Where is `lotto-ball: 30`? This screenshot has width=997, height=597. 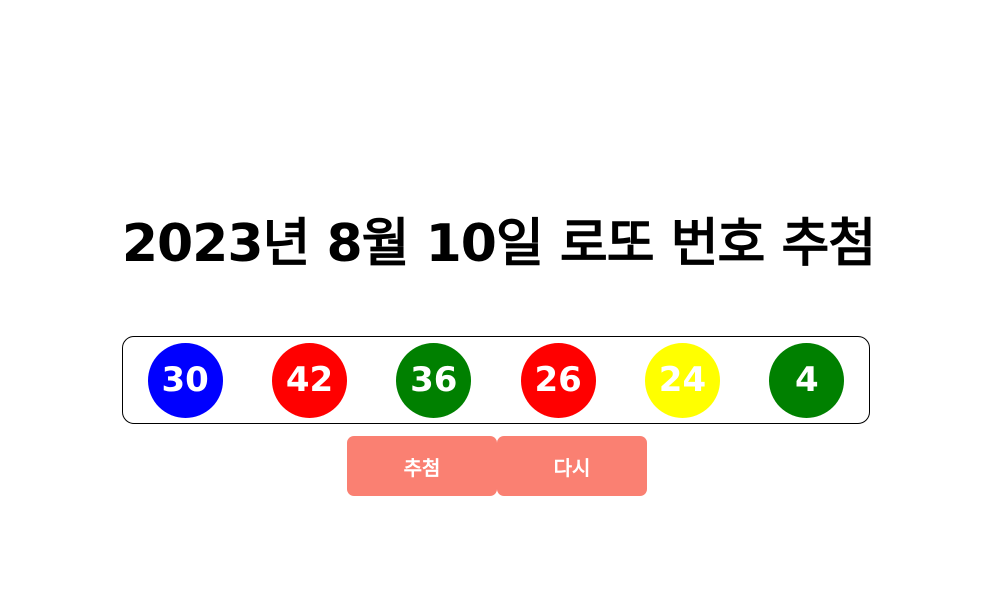 lotto-ball: 30 is located at coordinates (185, 380).